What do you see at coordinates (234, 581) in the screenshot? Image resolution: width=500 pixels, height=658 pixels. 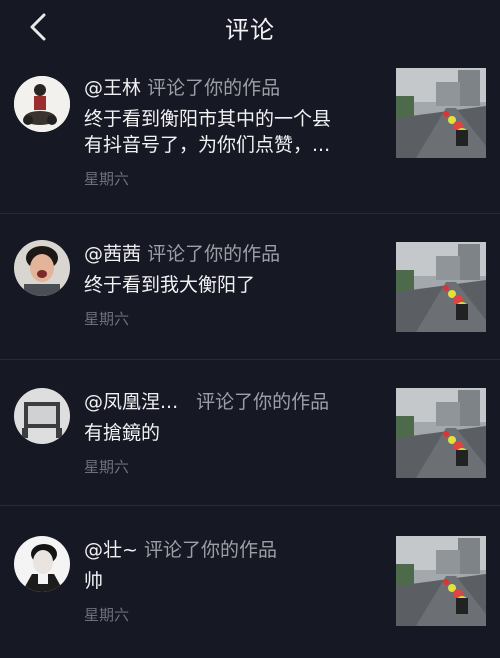 I see `comment-text: 帅` at bounding box center [234, 581].